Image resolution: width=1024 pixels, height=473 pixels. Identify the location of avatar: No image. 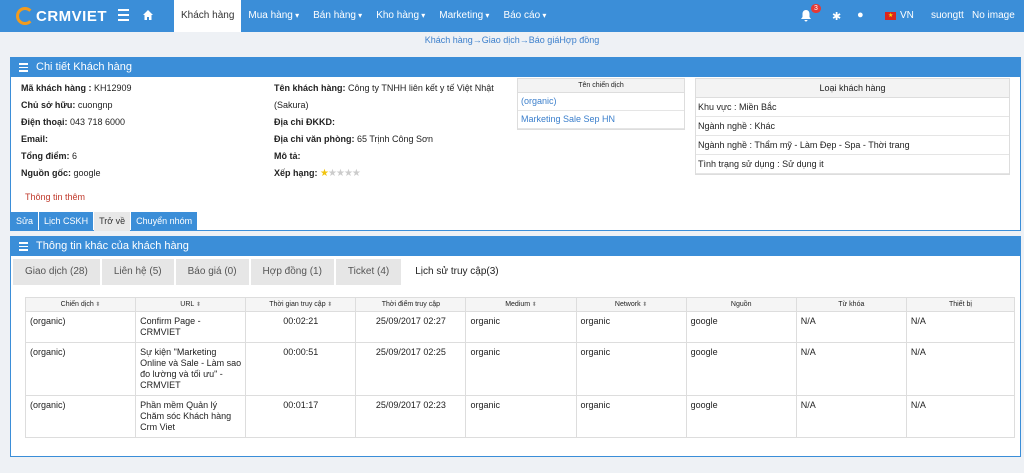
(993, 16).